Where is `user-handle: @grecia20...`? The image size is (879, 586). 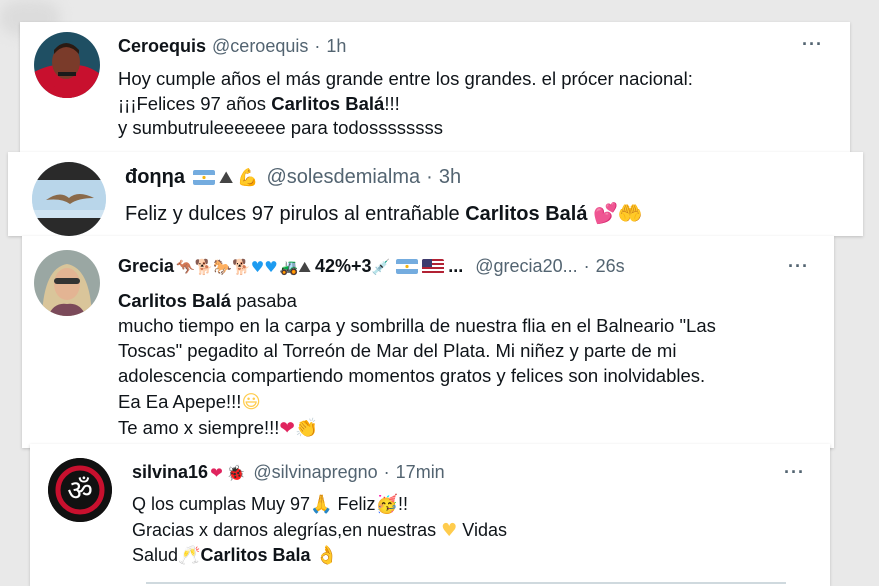 user-handle: @grecia20... is located at coordinates (526, 266).